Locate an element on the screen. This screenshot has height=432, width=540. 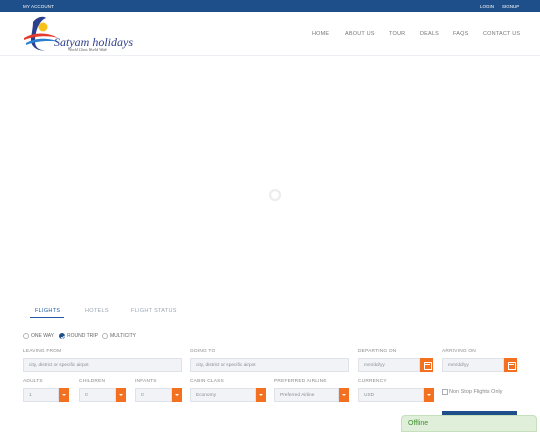
radio-checked-icon is located at coordinates (62, 336).